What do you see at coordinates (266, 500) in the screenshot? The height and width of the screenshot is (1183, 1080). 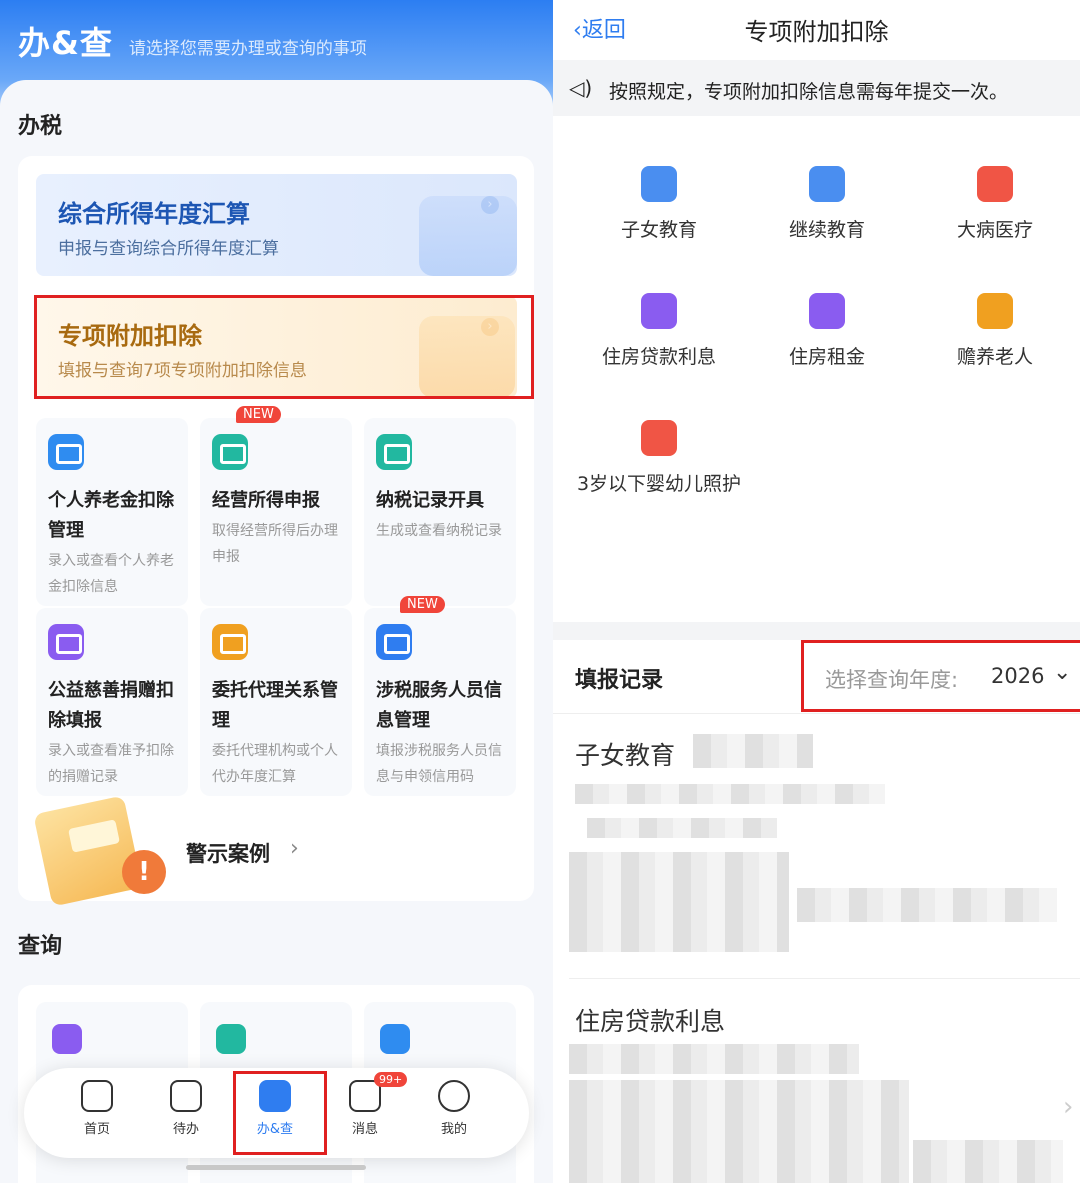 I see `tile-title: 经营所得申报` at bounding box center [266, 500].